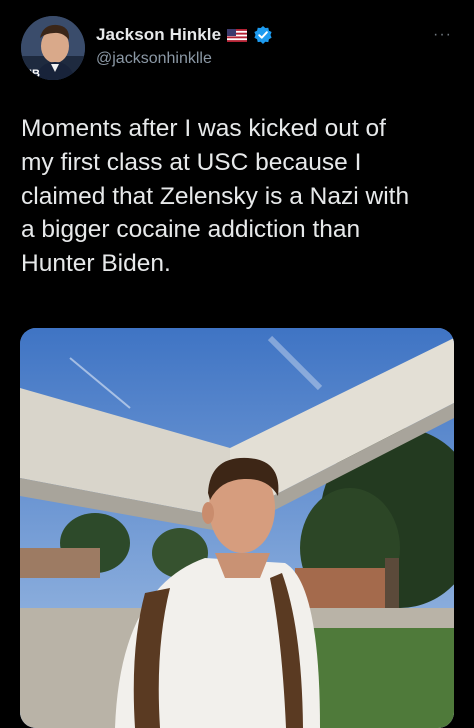 The height and width of the screenshot is (728, 474). I want to click on name-row: Jackson Hinkle, so click(184, 35).